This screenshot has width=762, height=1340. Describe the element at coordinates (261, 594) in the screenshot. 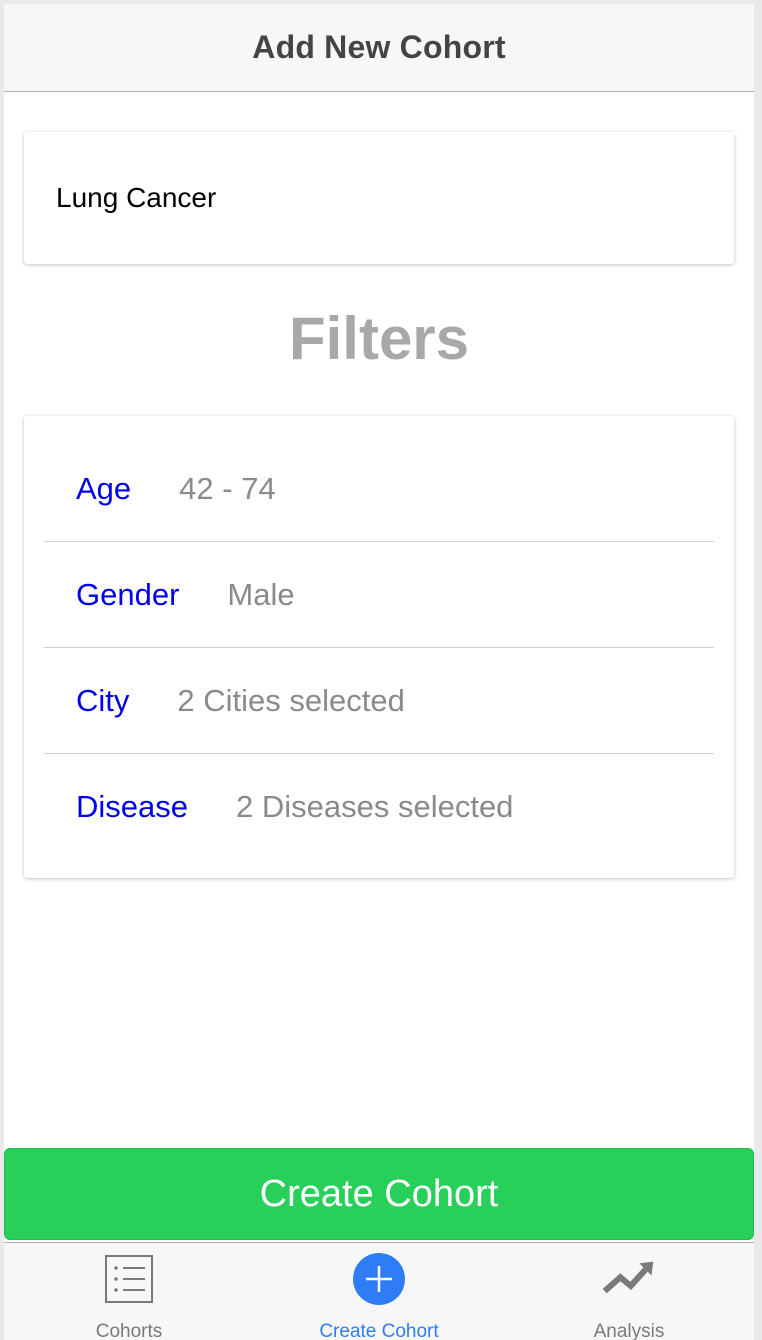

I see `filter-value: Male` at that location.